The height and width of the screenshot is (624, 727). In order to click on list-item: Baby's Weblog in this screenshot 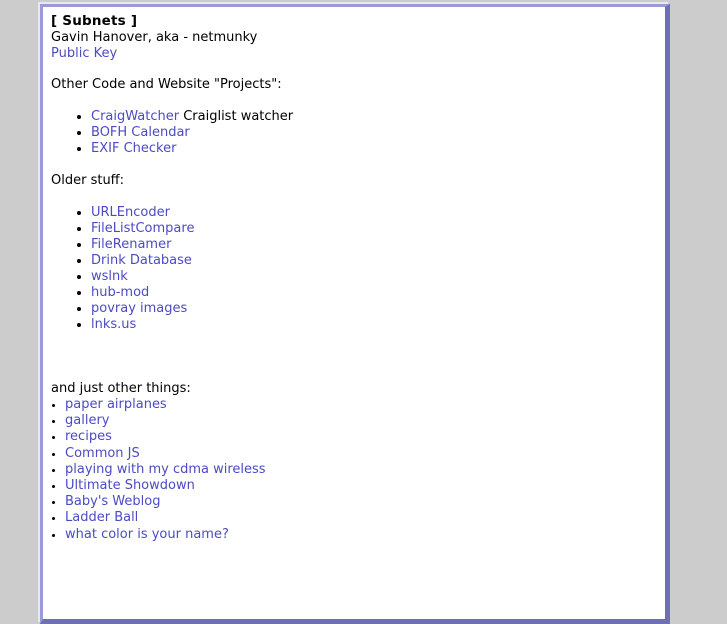, I will do `click(361, 502)`.